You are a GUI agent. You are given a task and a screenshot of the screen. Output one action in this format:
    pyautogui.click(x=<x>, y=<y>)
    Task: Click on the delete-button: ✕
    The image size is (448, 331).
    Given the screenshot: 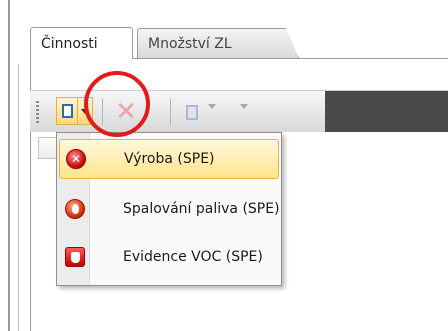 What is the action you would take?
    pyautogui.click(x=126, y=112)
    